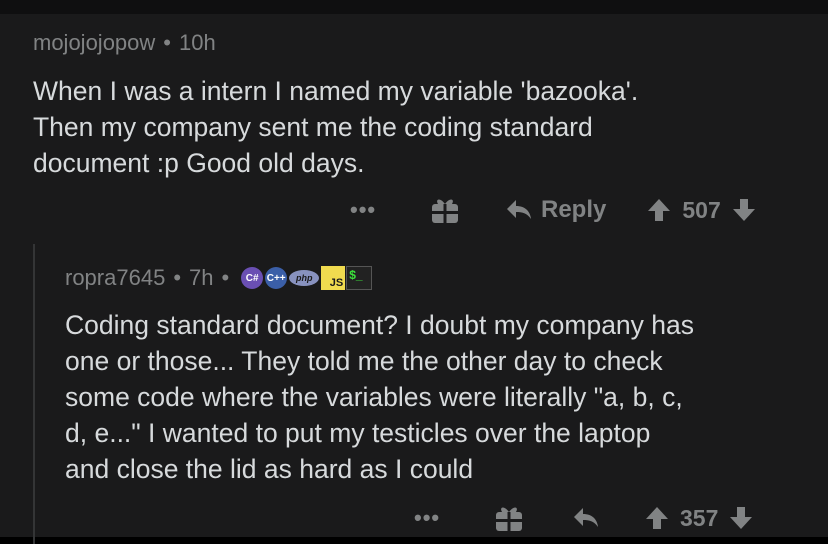 This screenshot has height=544, width=828. Describe the element at coordinates (219, 278) in the screenshot. I see `reply-meta: ropra7645 • 7h • C# C++ php JS $_` at that location.